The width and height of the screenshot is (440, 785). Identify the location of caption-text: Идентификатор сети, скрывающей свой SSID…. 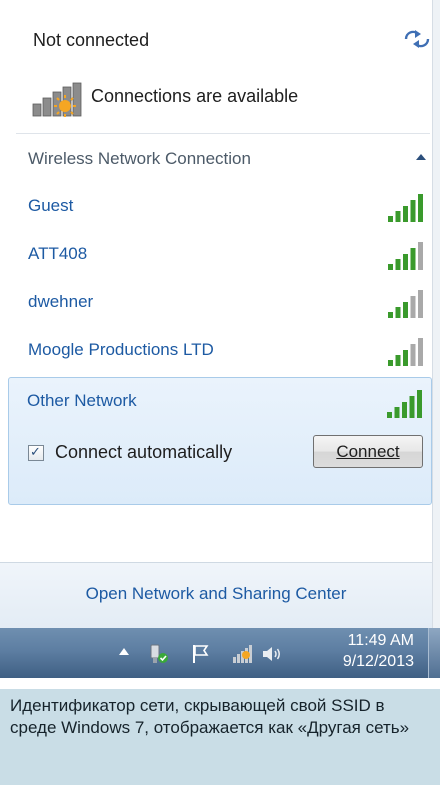
(210, 716).